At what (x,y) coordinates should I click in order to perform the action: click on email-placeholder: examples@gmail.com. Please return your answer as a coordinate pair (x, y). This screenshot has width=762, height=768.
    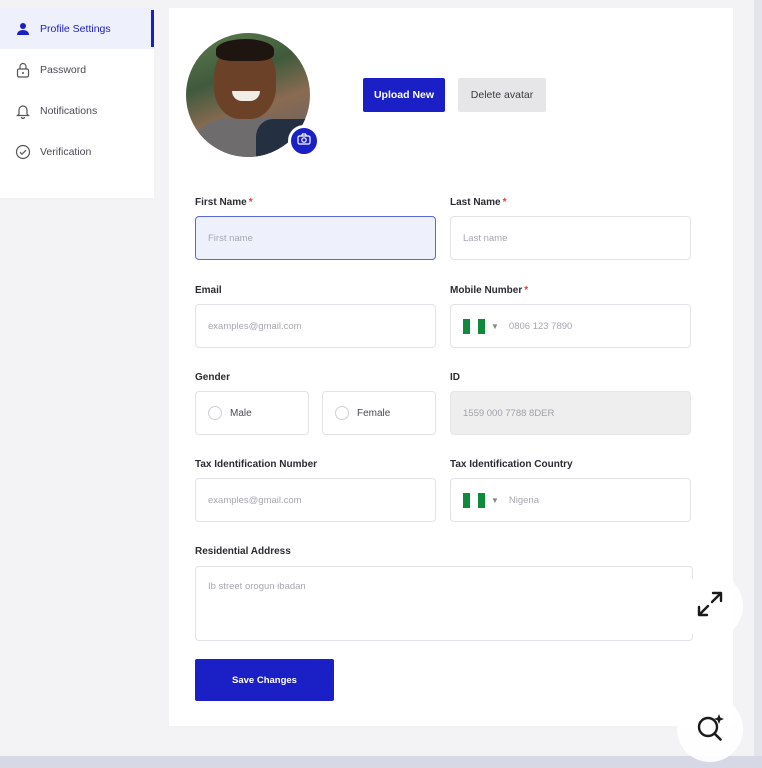
    Looking at the image, I should click on (255, 326).